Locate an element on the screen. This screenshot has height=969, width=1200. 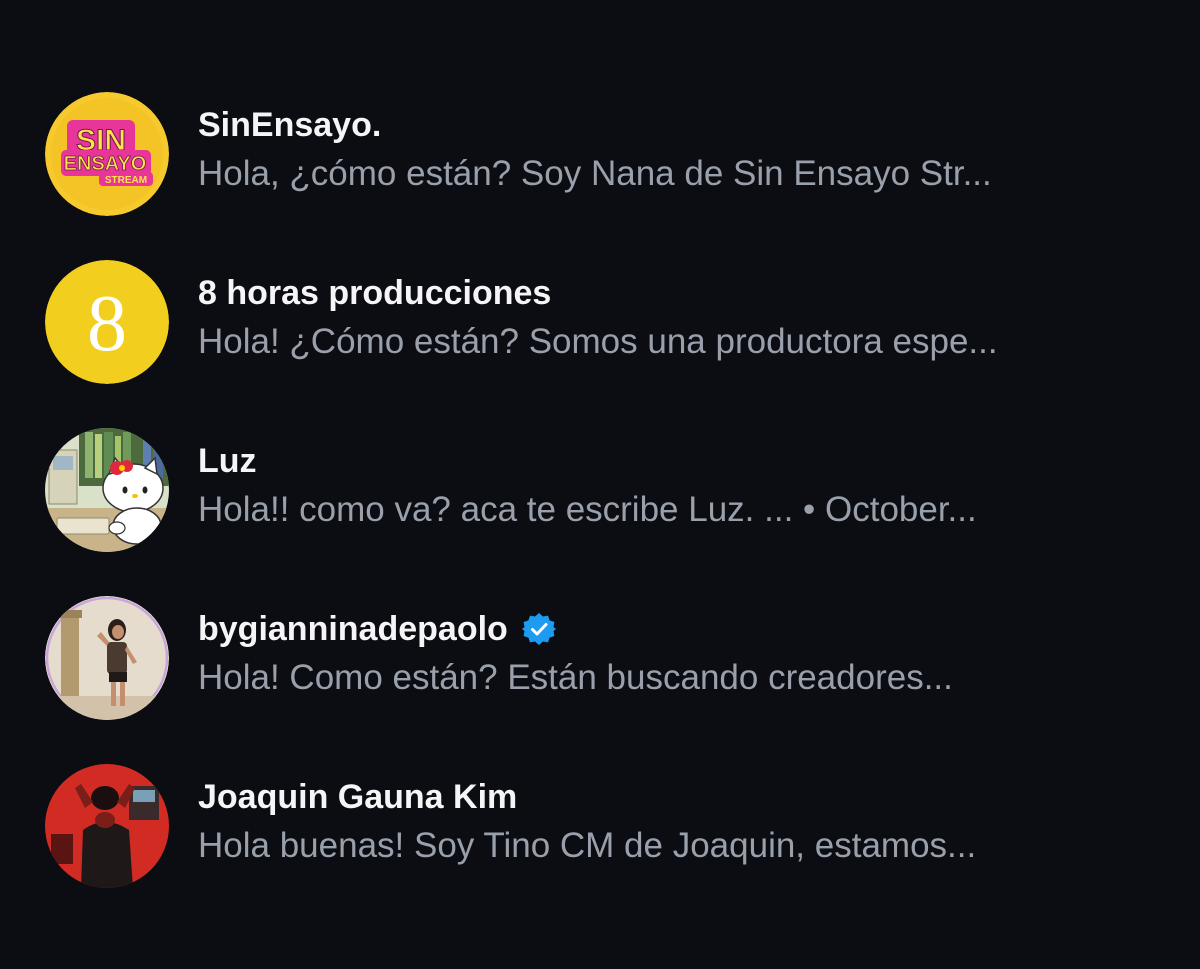
sinensayo-logo-icon: SIN ENSAYO STREAM is located at coordinates (107, 154).